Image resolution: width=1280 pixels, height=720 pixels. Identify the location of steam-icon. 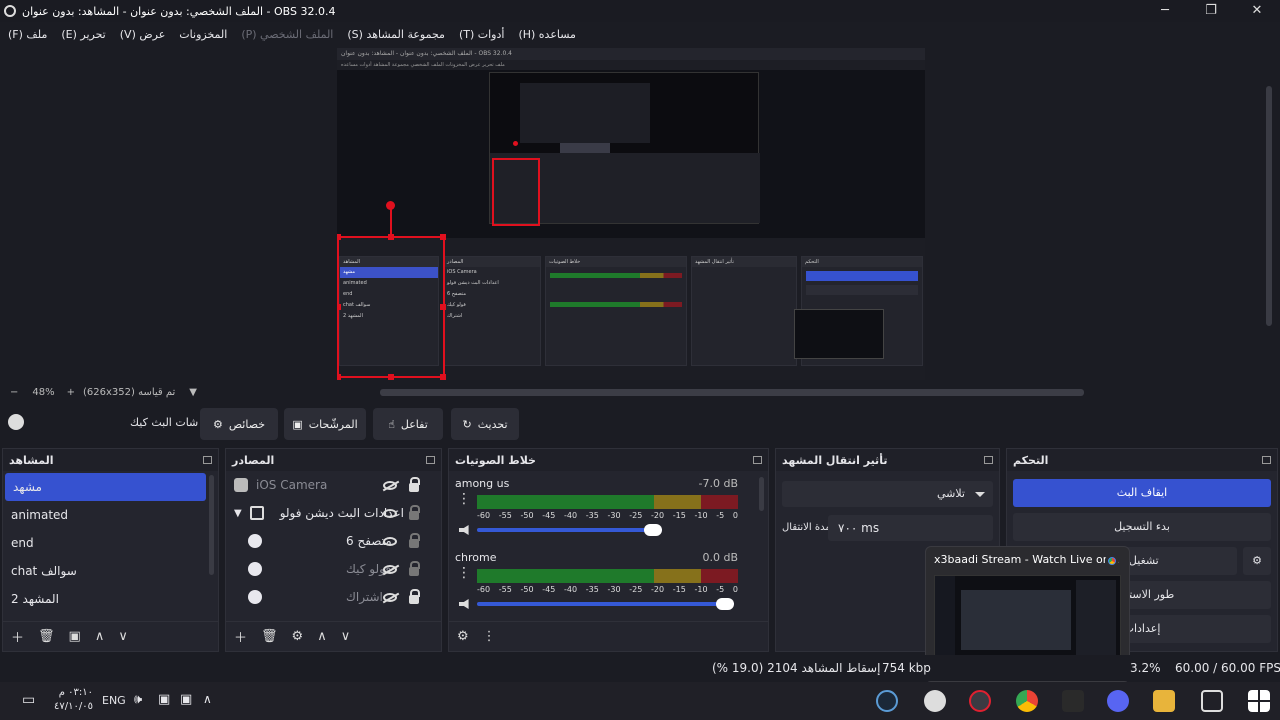
(887, 701).